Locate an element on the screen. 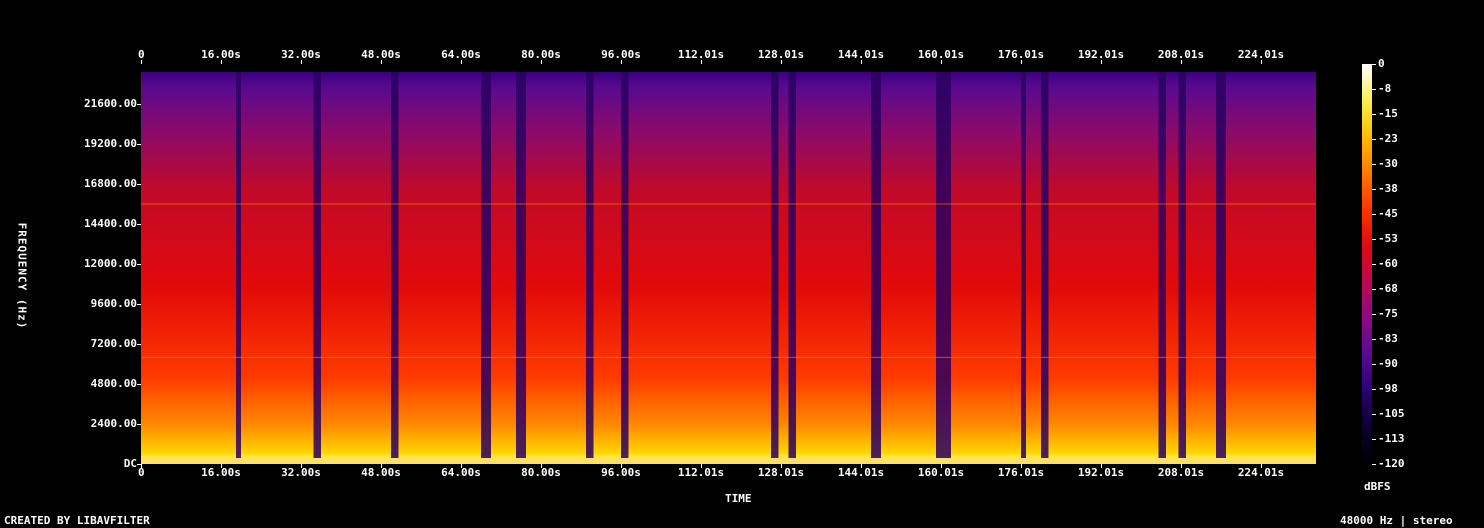 This screenshot has height=528, width=1484. colorbar-tick-label: -60 is located at coordinates (1388, 263).